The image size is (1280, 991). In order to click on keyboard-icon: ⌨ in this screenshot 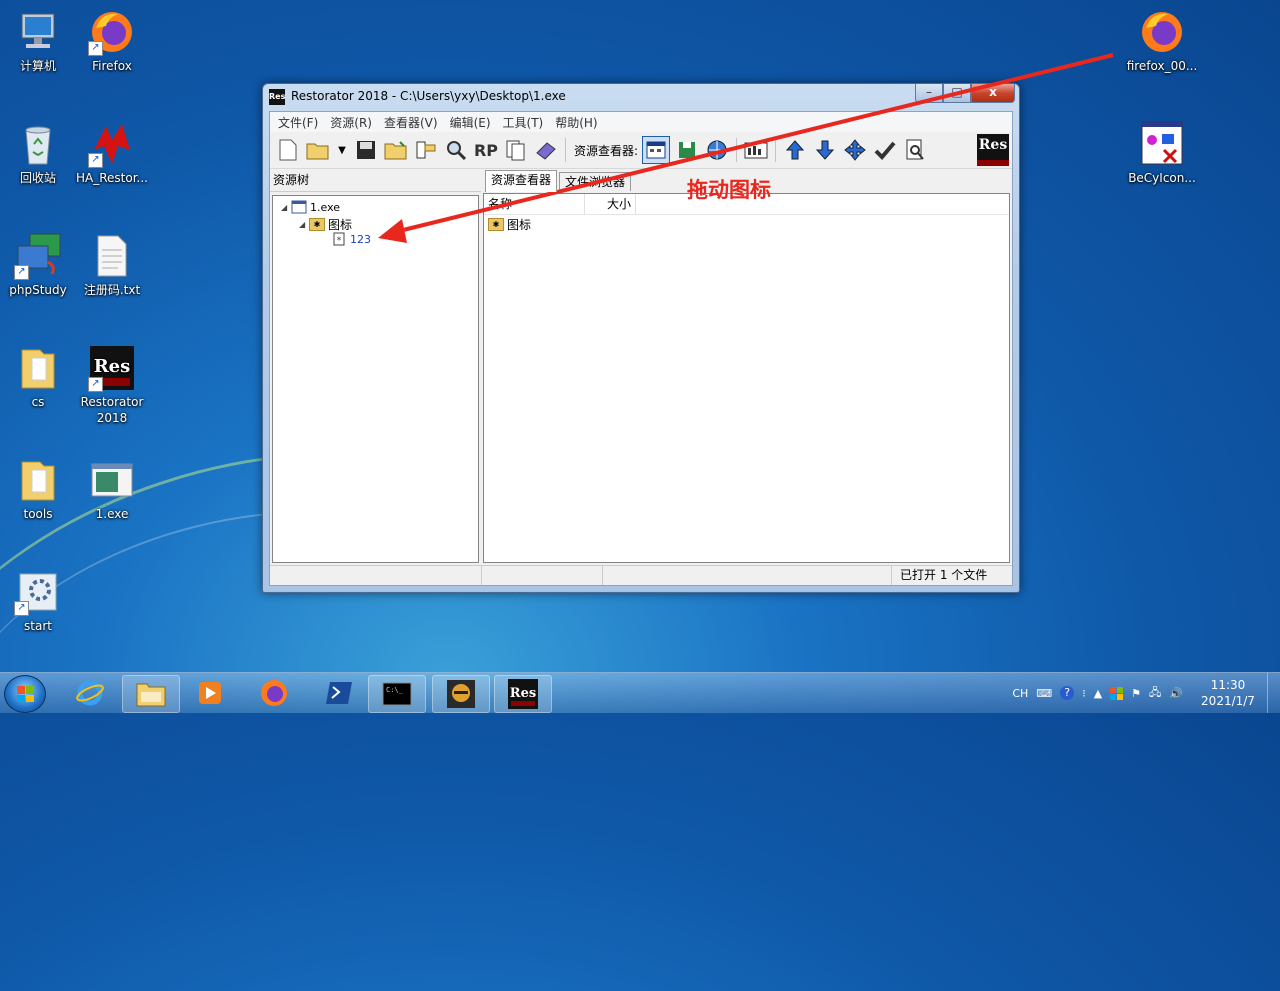, I will do `click(1044, 693)`.